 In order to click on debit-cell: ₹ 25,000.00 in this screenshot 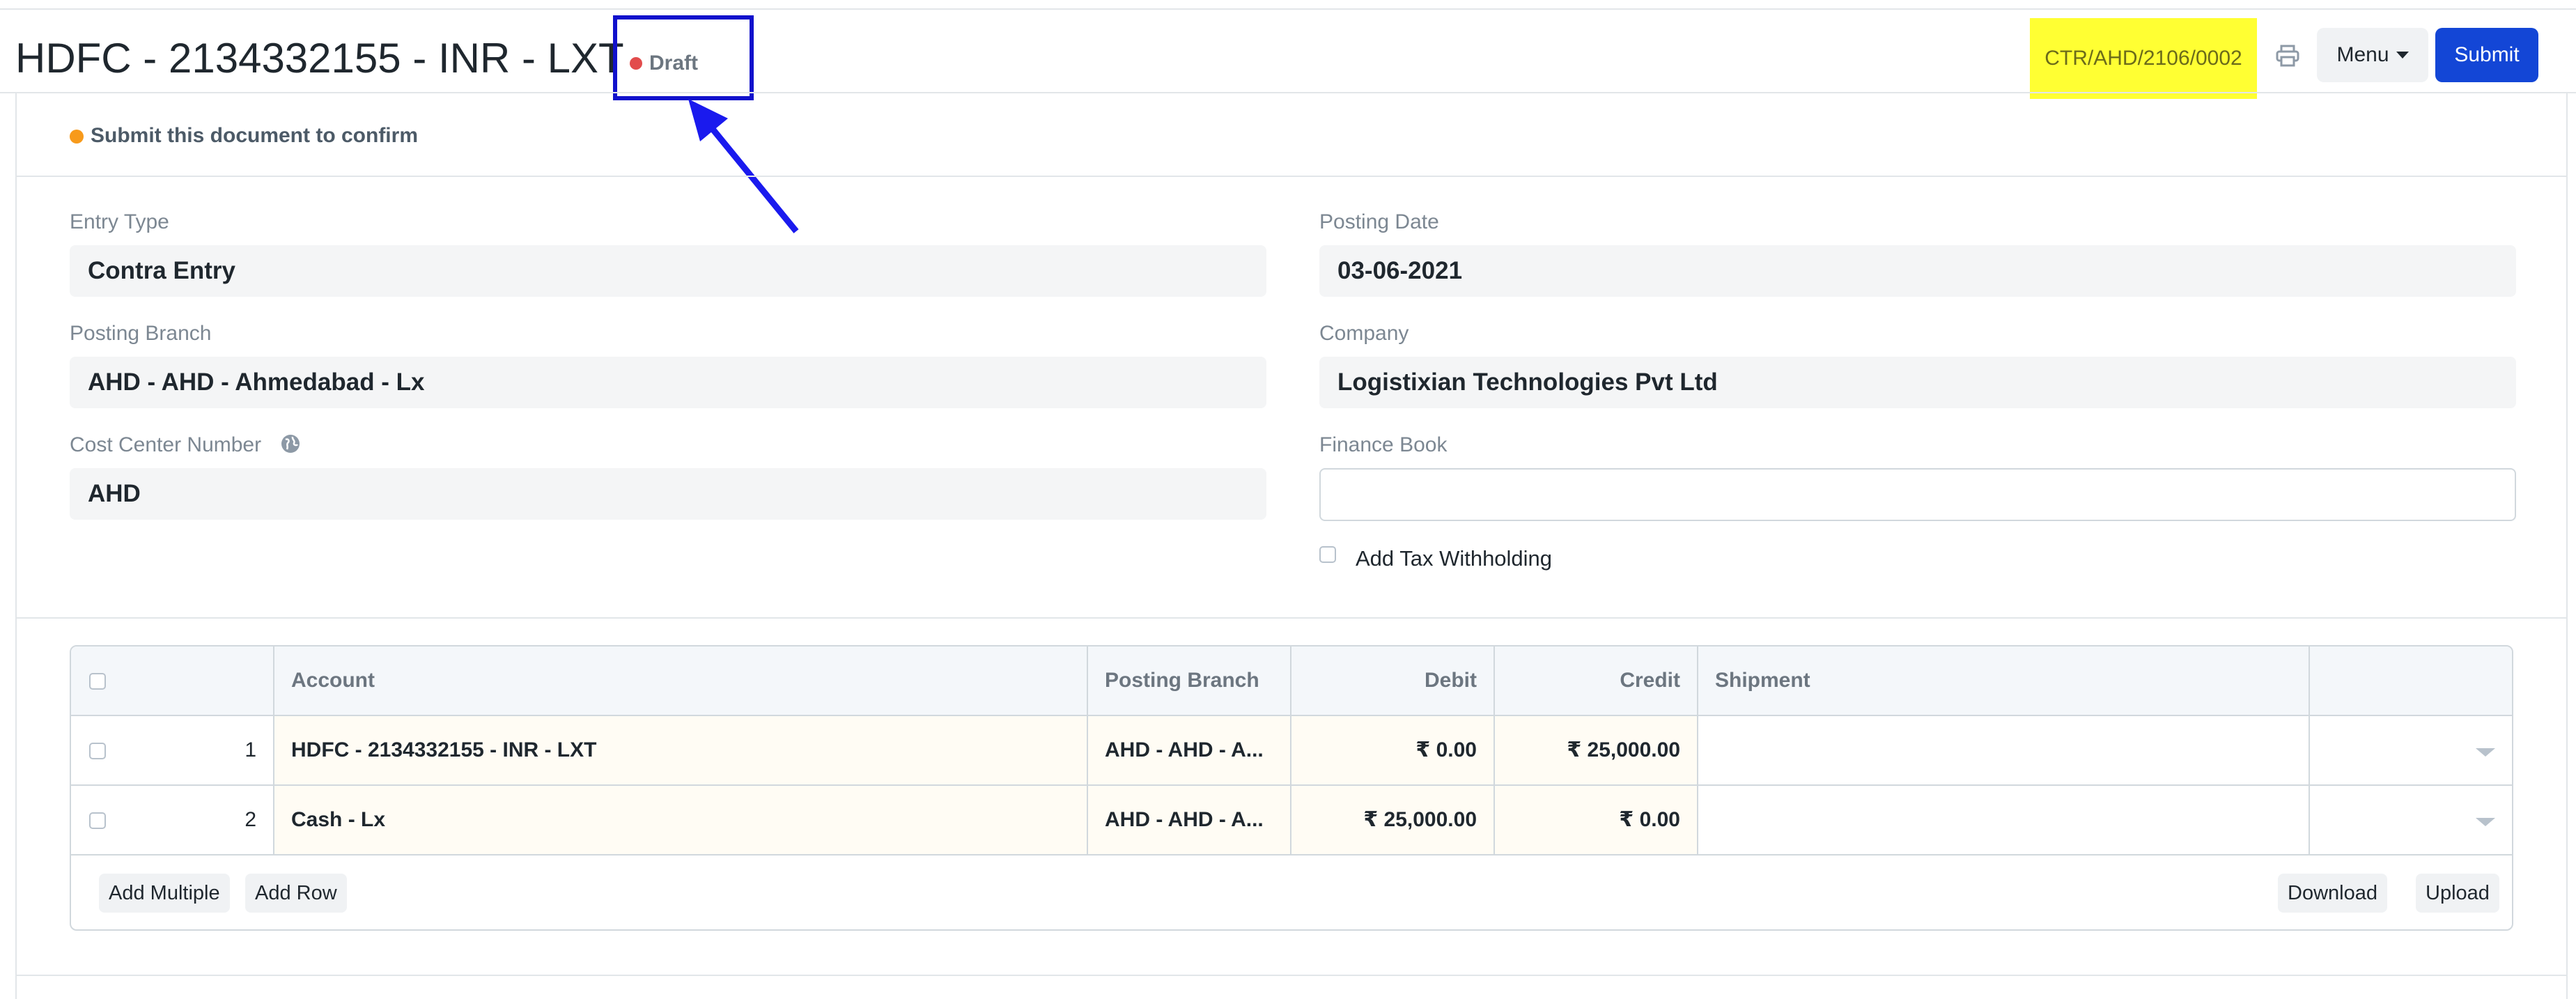, I will do `click(1393, 820)`.